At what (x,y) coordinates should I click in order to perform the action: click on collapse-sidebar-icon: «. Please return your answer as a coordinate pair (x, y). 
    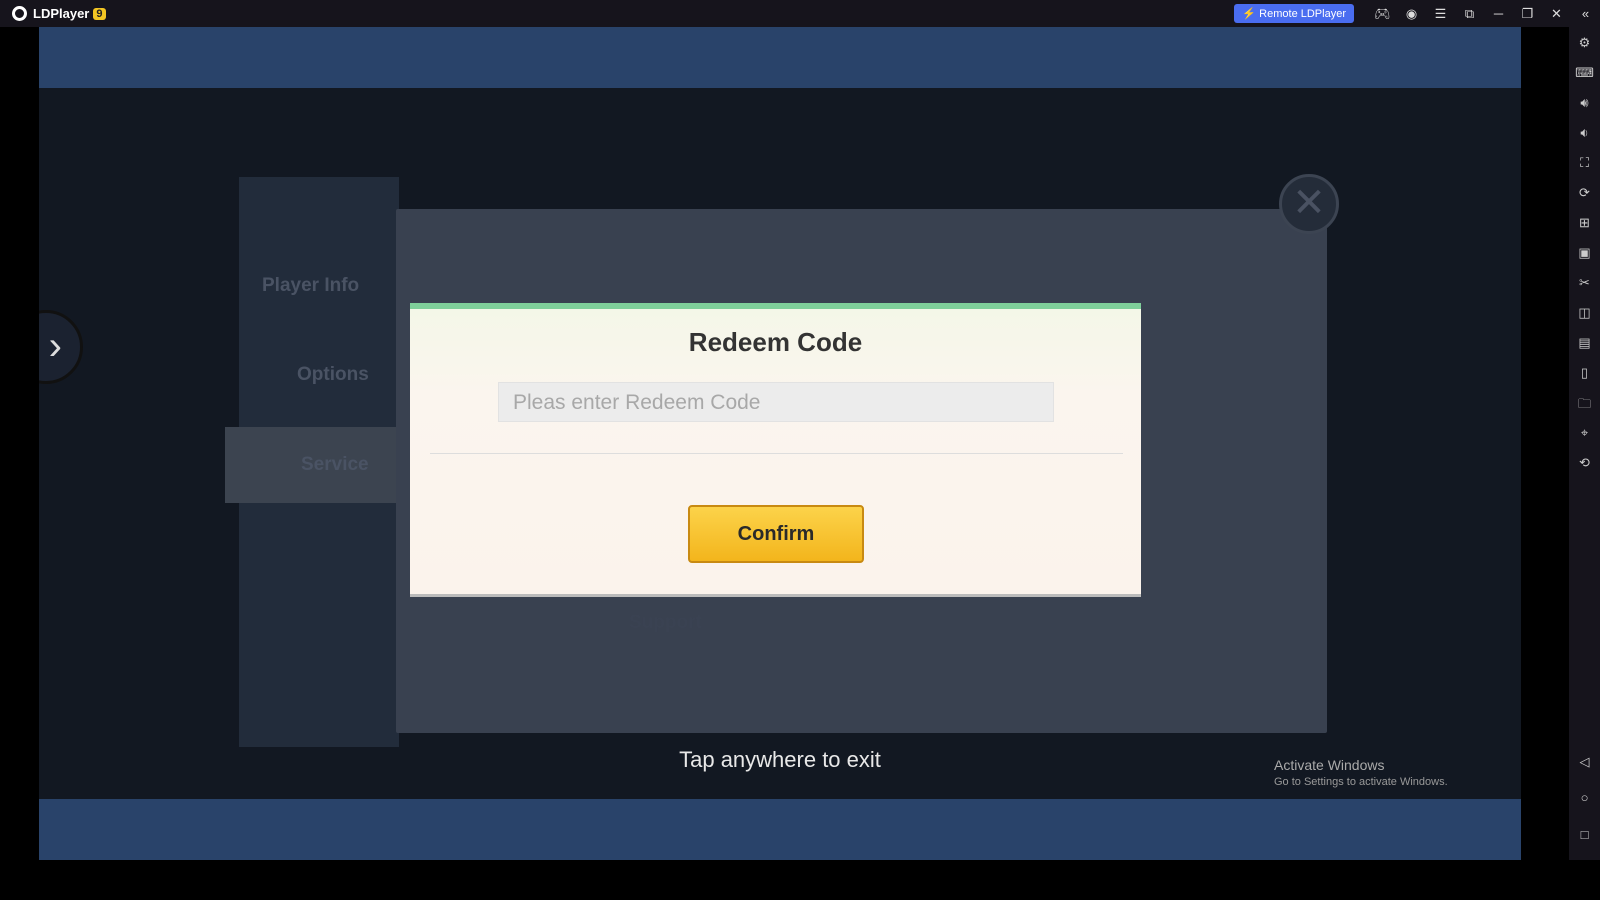
    Looking at the image, I should click on (1585, 13).